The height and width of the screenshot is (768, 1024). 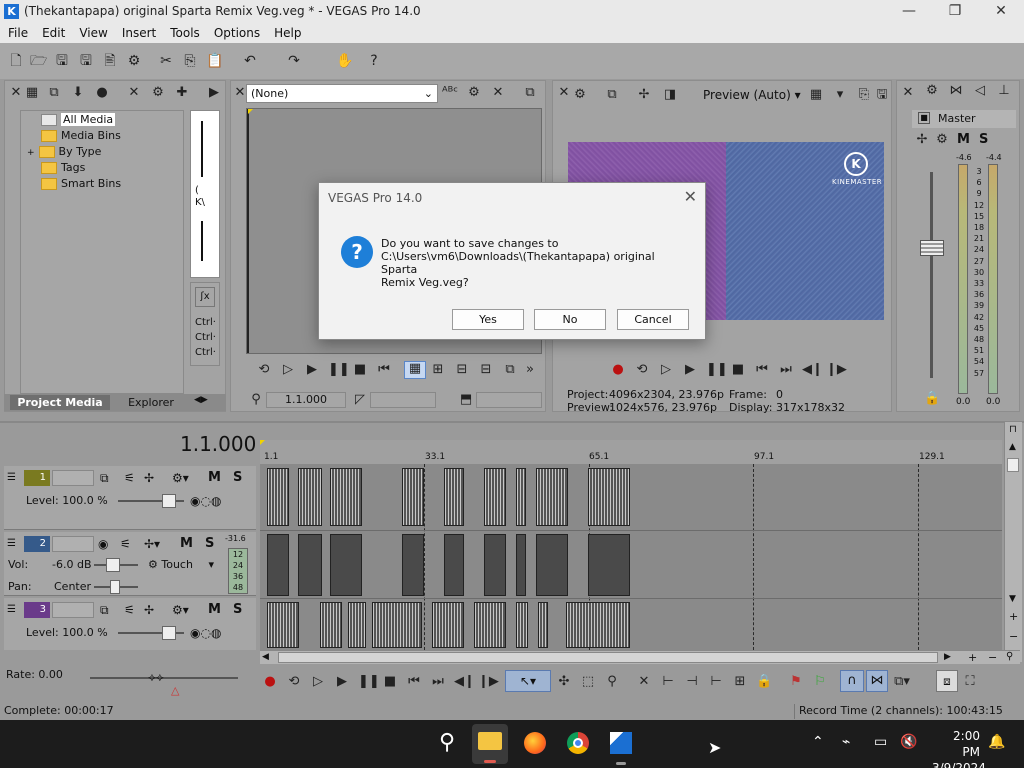 I want to click on trimmer-mode-icon: ▦, so click(x=415, y=370).